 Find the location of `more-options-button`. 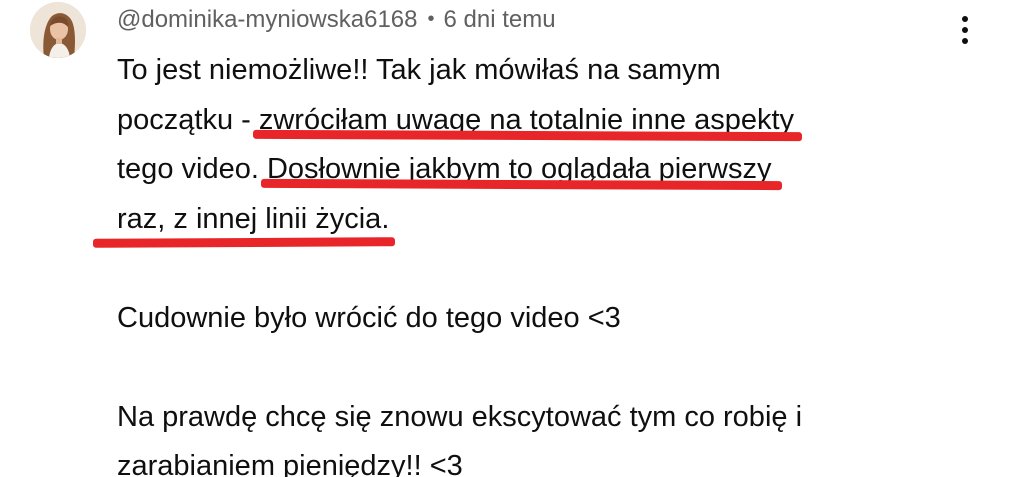

more-options-button is located at coordinates (965, 30).